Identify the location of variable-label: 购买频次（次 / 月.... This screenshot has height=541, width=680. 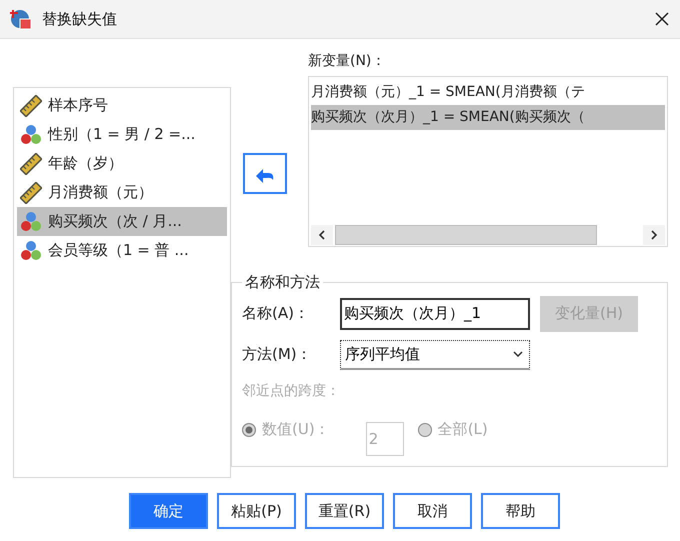
(115, 221).